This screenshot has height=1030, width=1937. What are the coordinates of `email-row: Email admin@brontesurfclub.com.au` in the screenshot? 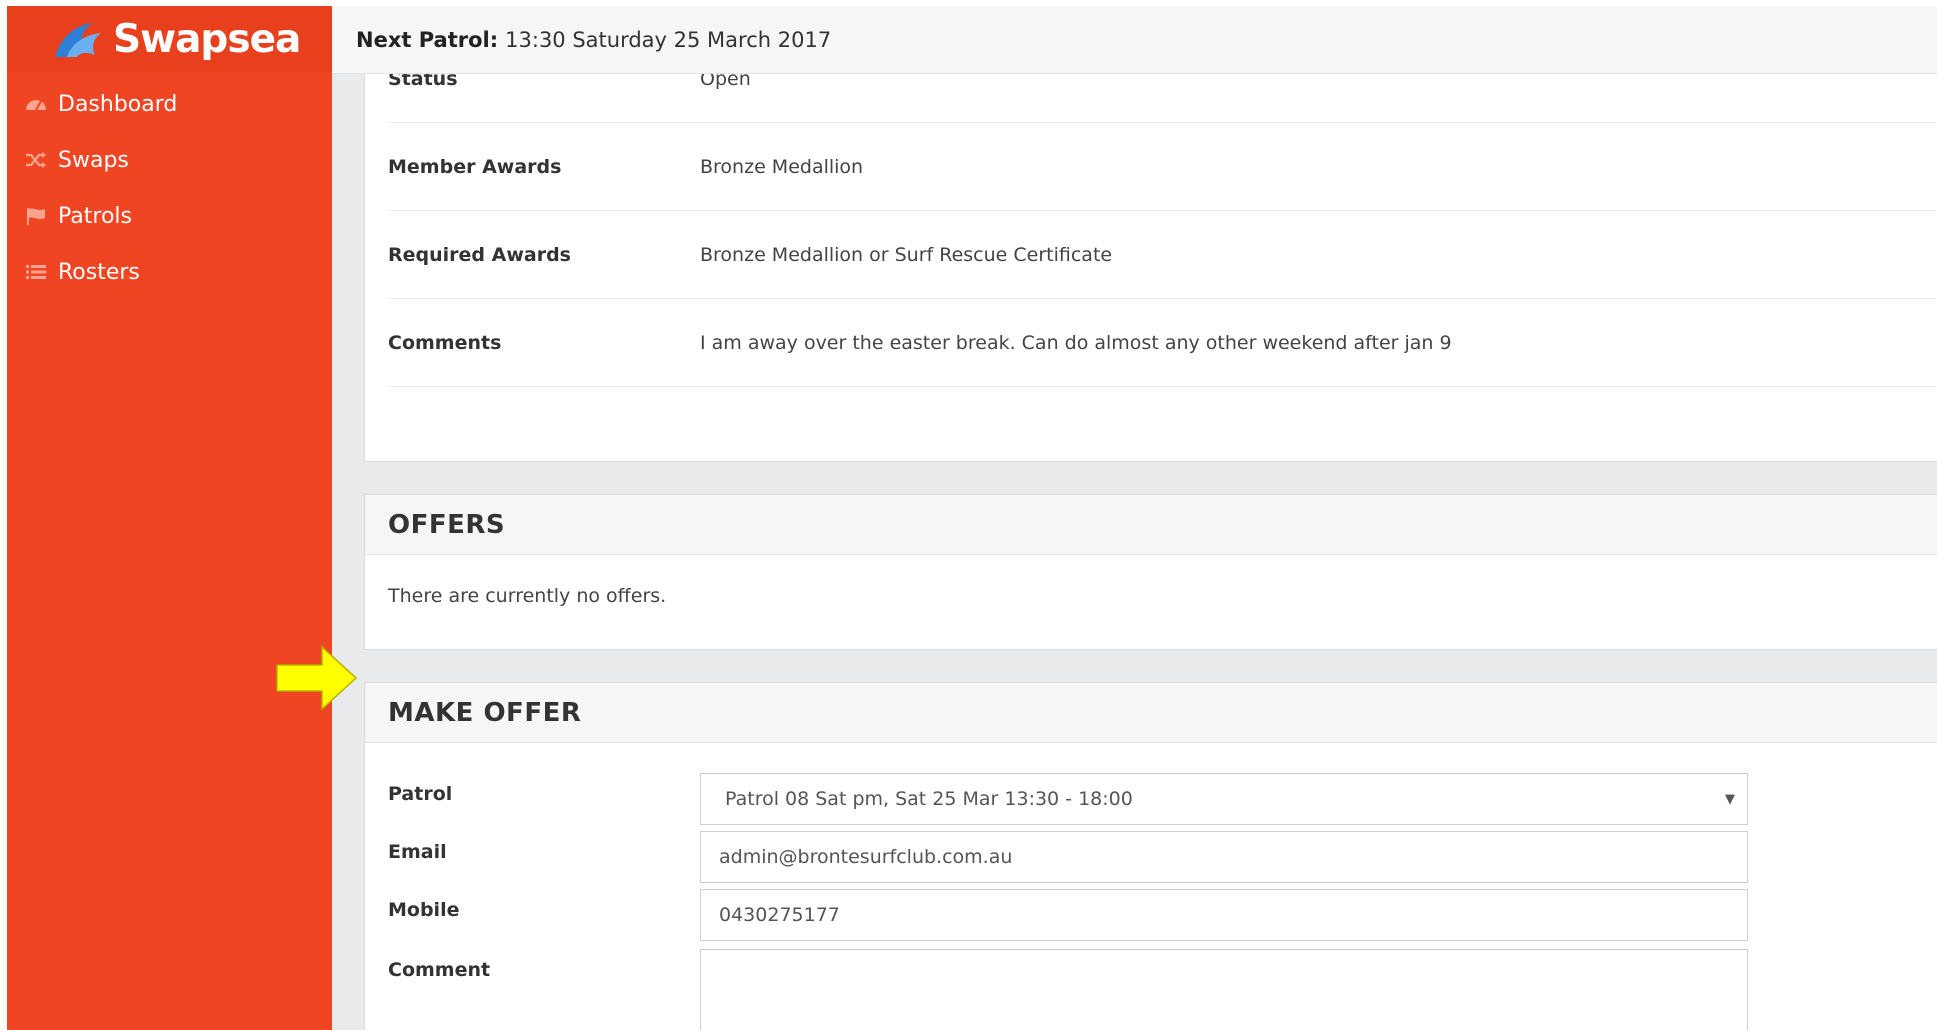 It's located at (1068, 857).